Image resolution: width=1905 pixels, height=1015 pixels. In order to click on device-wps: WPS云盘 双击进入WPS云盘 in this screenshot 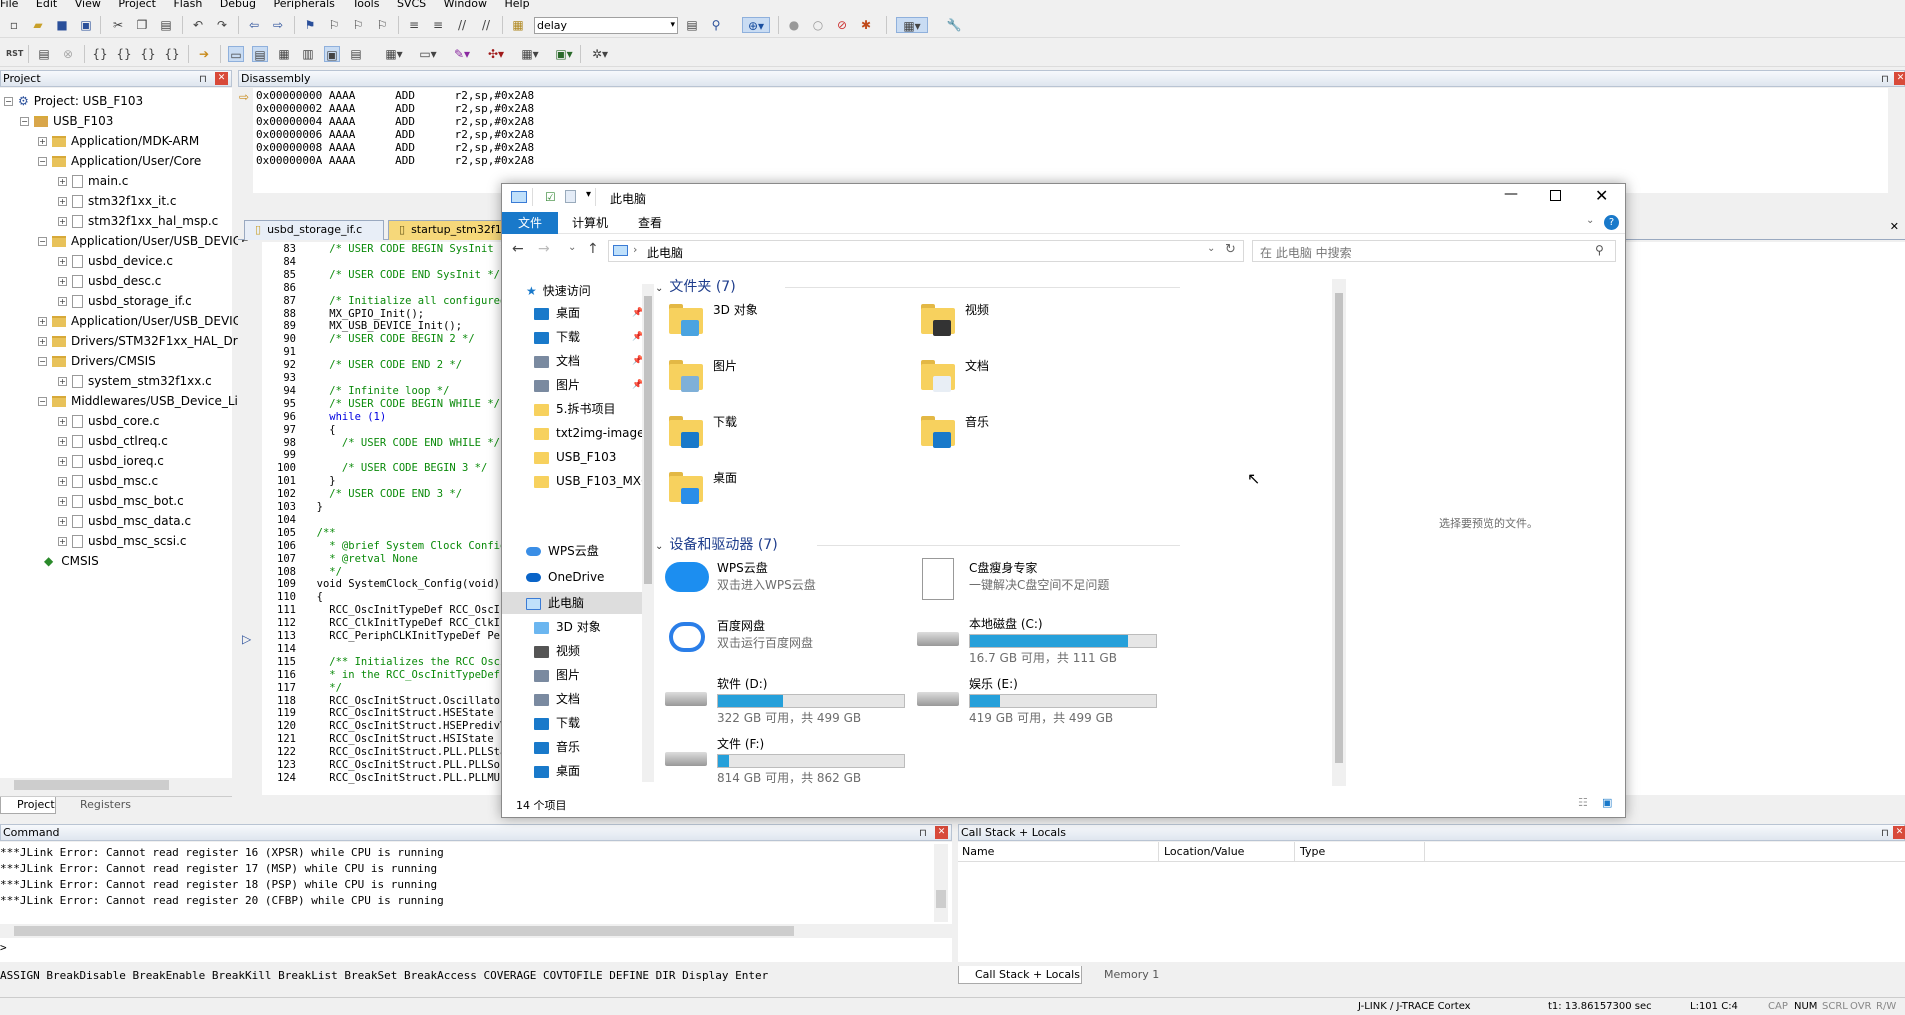, I will do `click(775, 580)`.